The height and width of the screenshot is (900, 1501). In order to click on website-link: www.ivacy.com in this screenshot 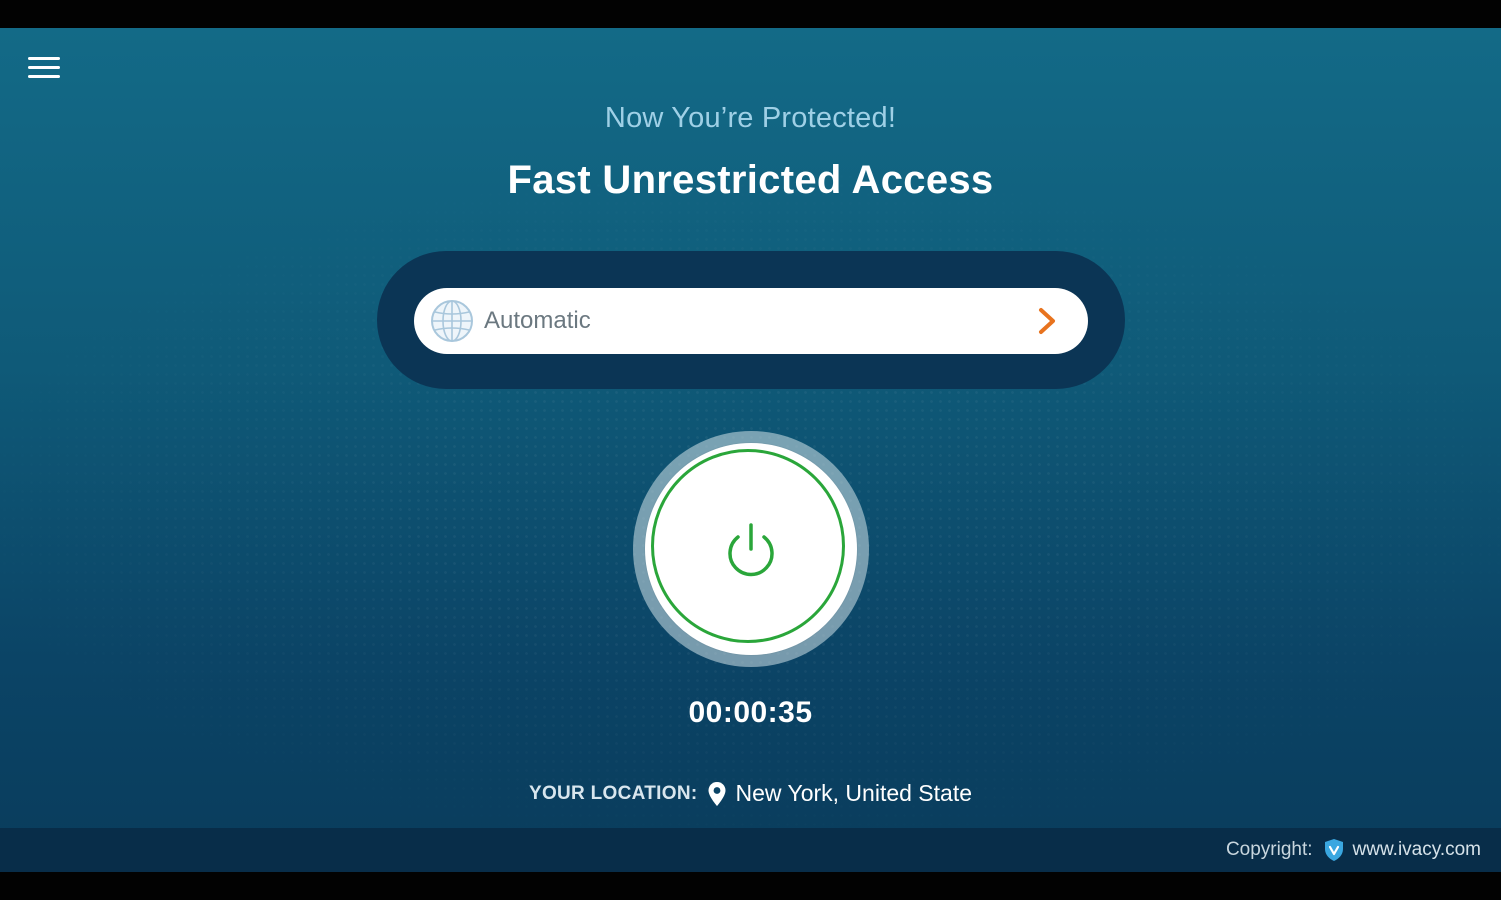, I will do `click(1417, 850)`.